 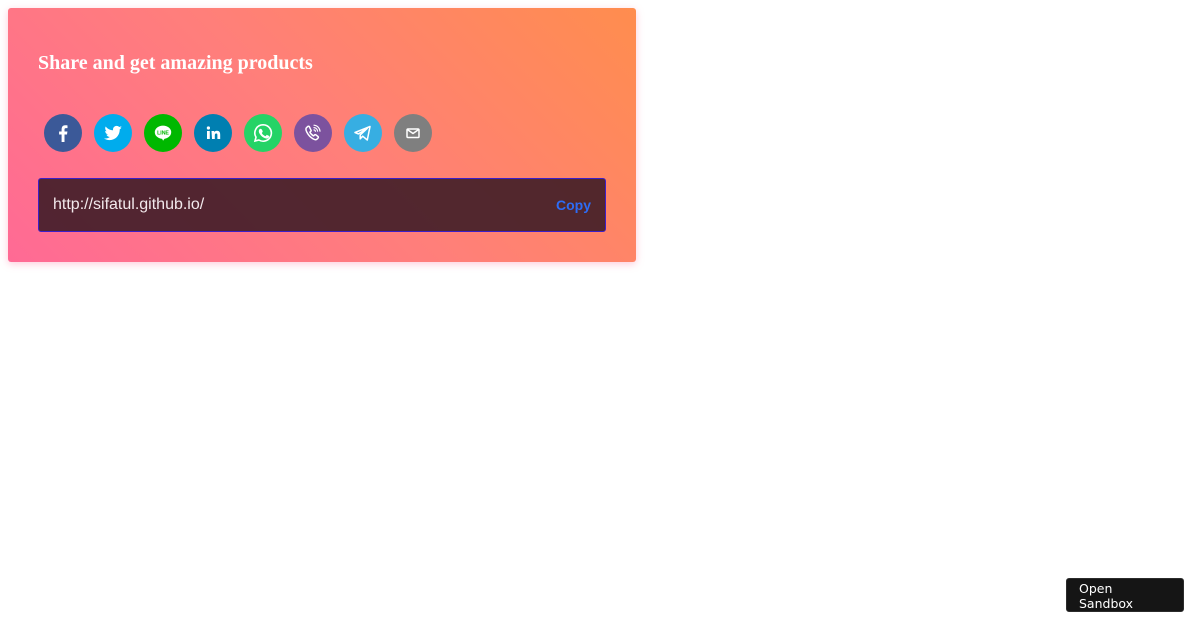 What do you see at coordinates (238, 133) in the screenshot?
I see `share-icons: LINE` at bounding box center [238, 133].